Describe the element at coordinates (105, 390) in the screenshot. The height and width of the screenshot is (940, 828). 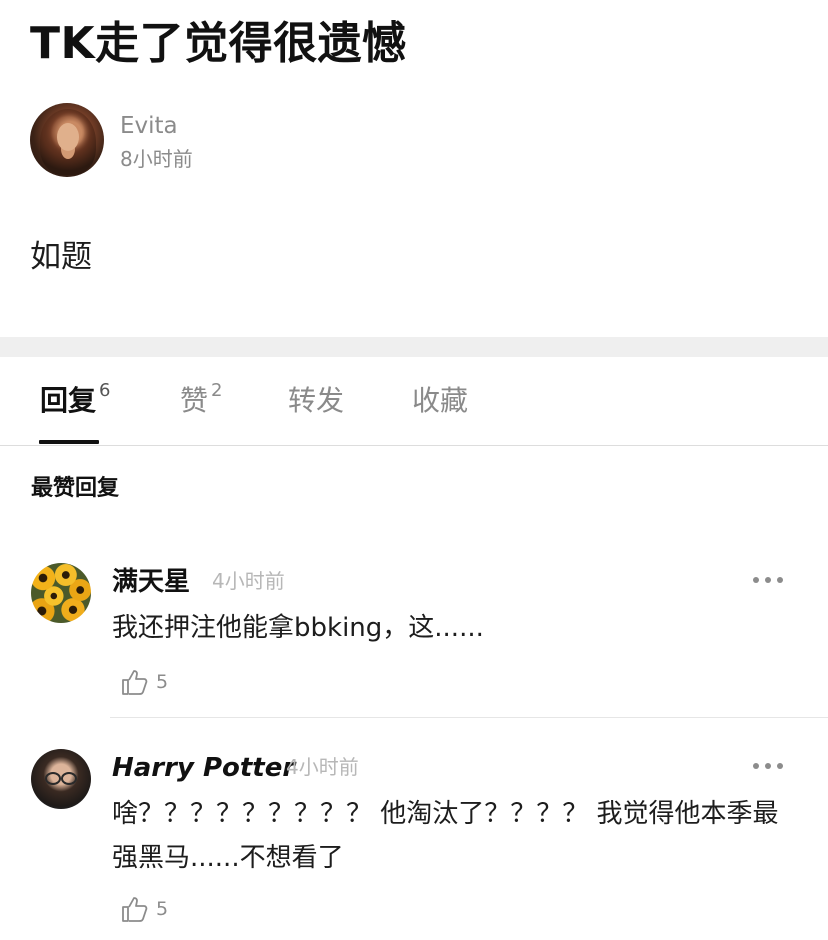
I see `tab-replies-count: 6` at that location.